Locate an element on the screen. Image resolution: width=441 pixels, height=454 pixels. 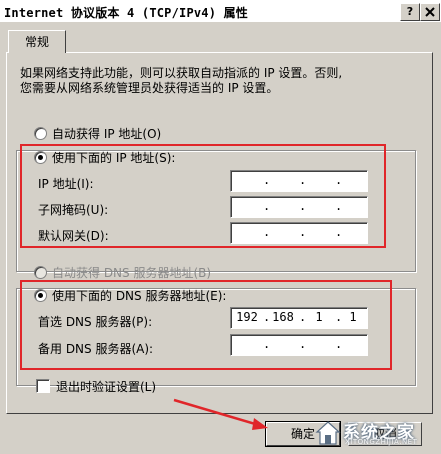
arrow-icon is located at coordinates (220, 414).